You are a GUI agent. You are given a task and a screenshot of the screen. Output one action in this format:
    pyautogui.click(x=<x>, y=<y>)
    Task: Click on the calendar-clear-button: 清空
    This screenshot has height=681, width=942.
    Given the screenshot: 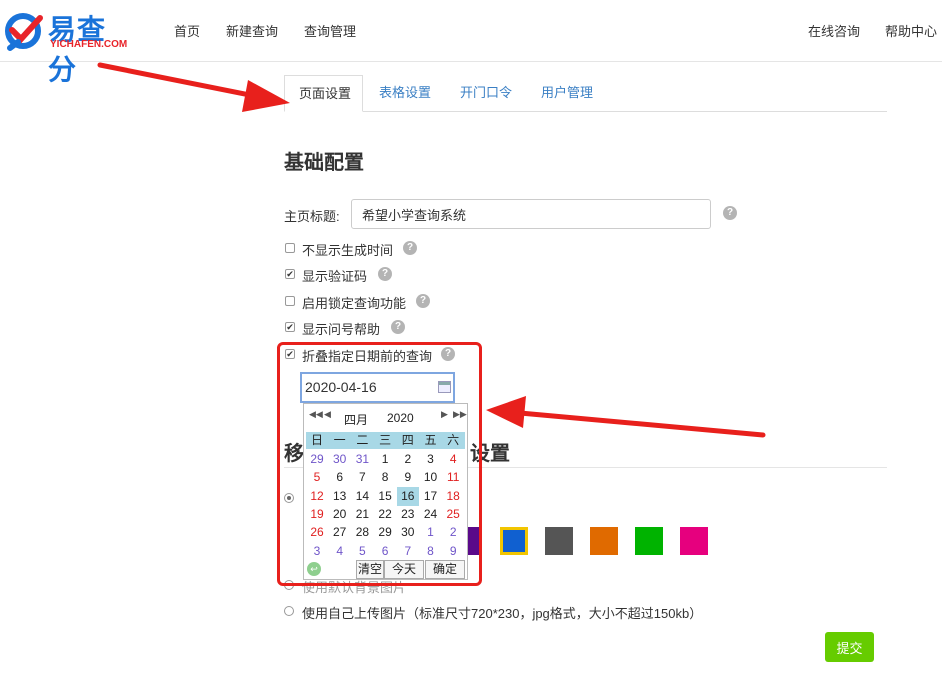 What is the action you would take?
    pyautogui.click(x=370, y=569)
    